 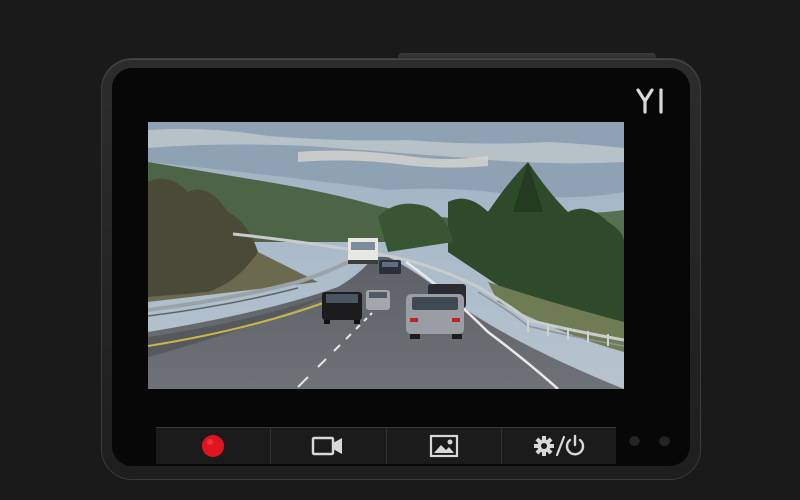 What do you see at coordinates (652, 101) in the screenshot?
I see `yi-logo` at bounding box center [652, 101].